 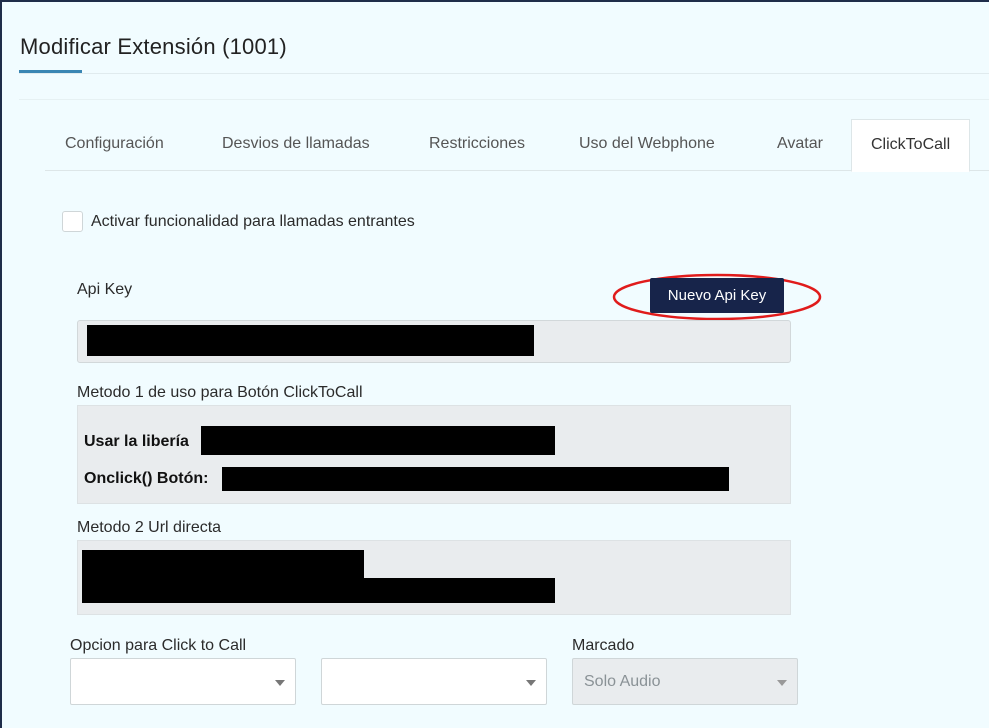 I want to click on window-left-border, so click(x=1, y=364).